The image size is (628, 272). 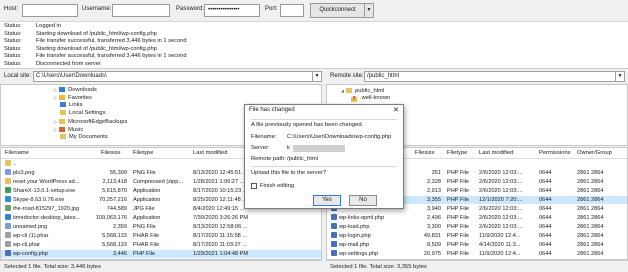 I want to click on dialog-title: File has changed, so click(x=272, y=110).